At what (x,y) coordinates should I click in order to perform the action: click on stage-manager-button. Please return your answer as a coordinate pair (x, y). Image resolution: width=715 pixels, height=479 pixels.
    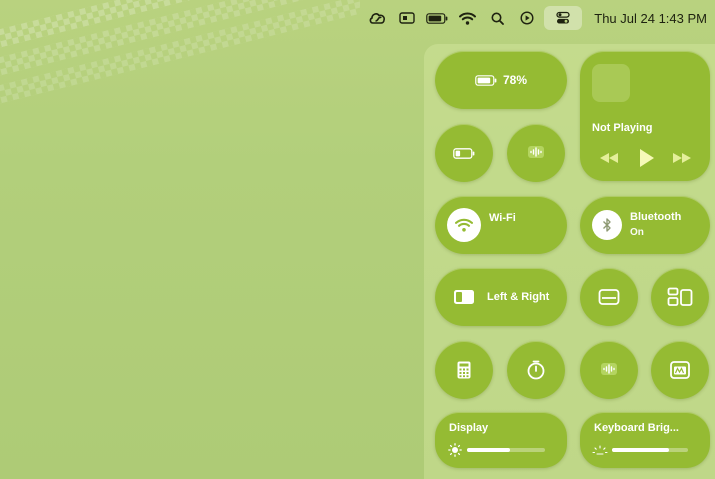
    Looking at the image, I should click on (680, 297).